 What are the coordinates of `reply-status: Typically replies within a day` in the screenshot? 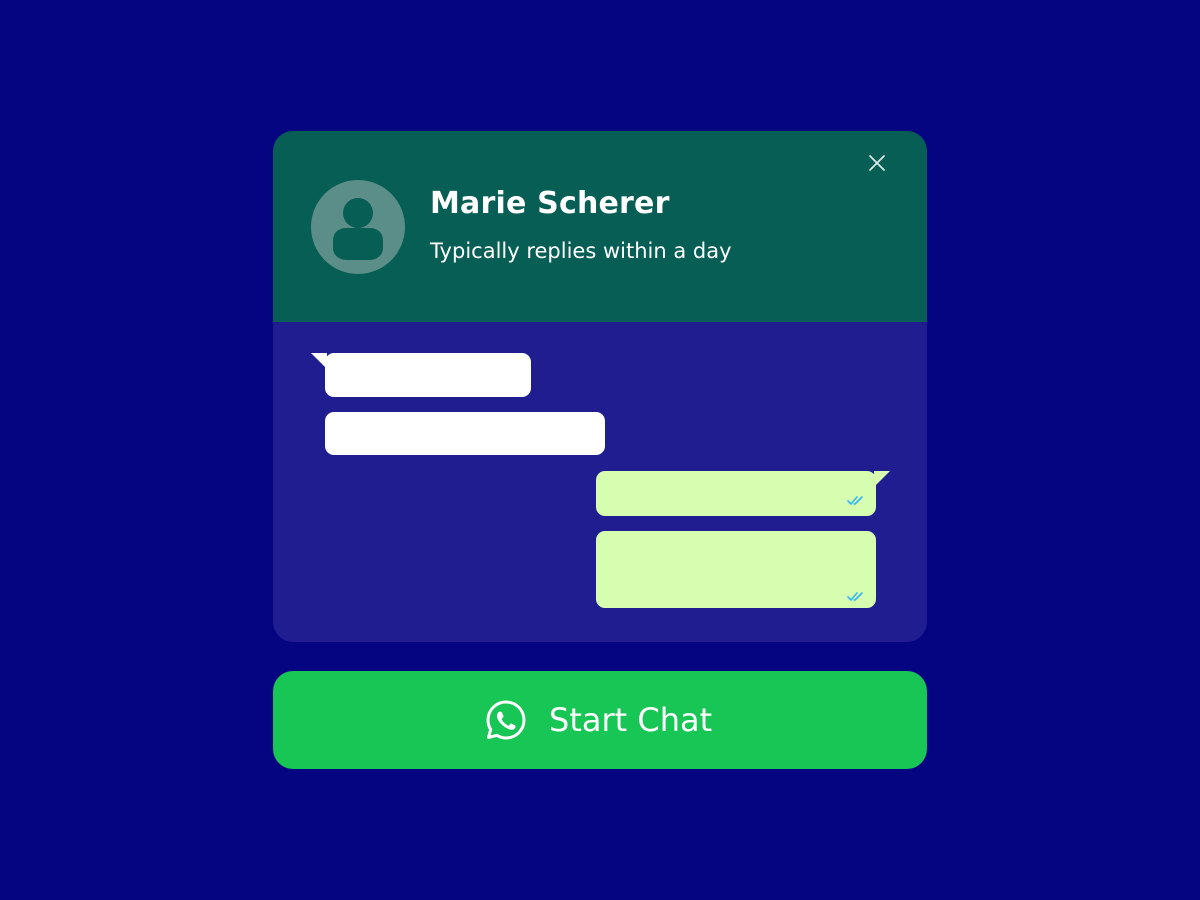 It's located at (581, 251).